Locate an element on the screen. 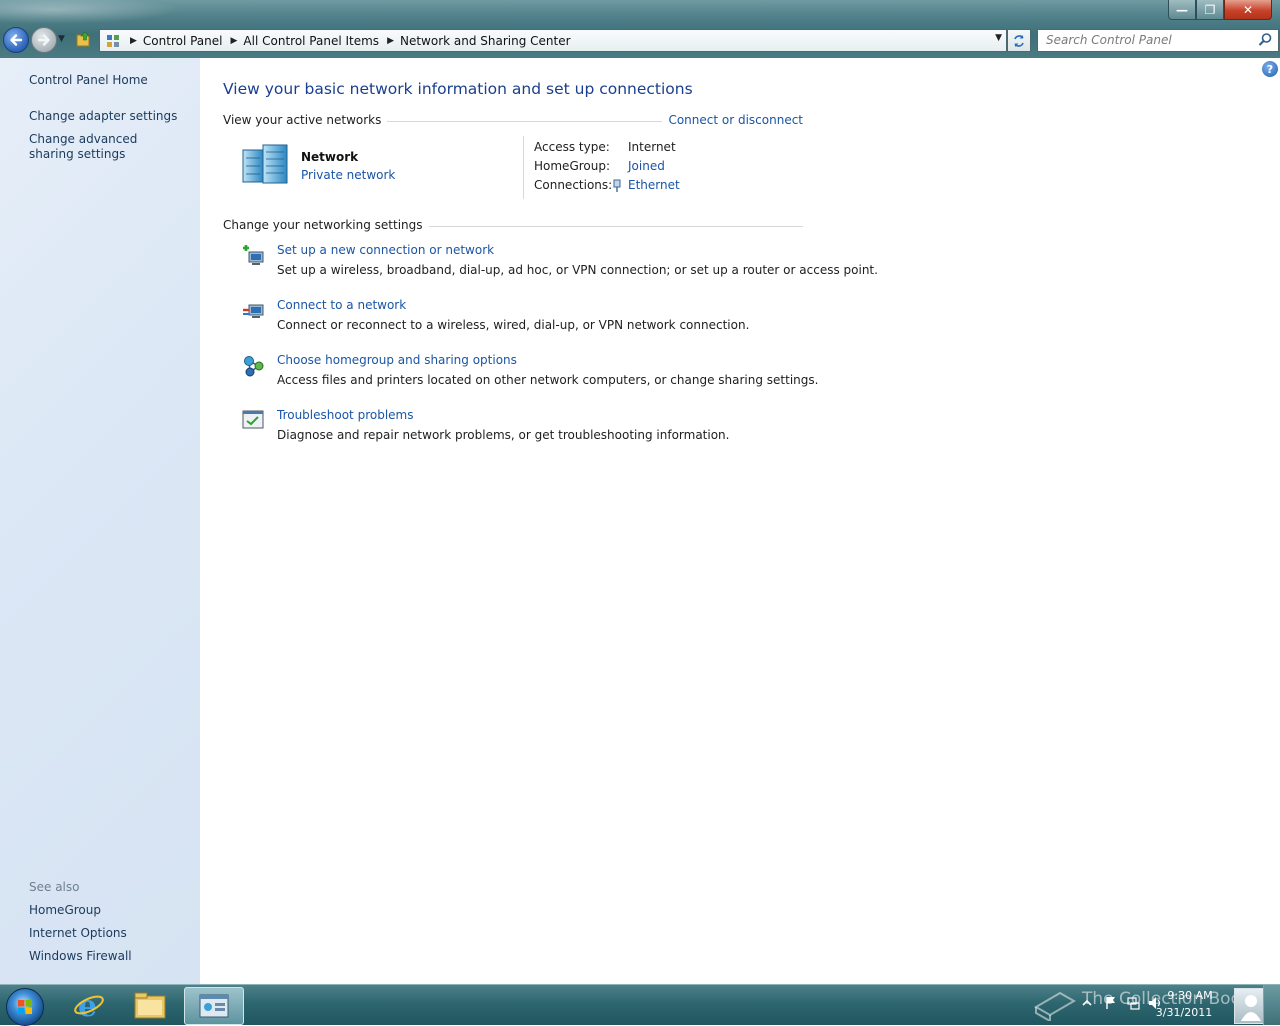 The image size is (1280, 1026). active-networks-heading: View your active networks is located at coordinates (305, 120).